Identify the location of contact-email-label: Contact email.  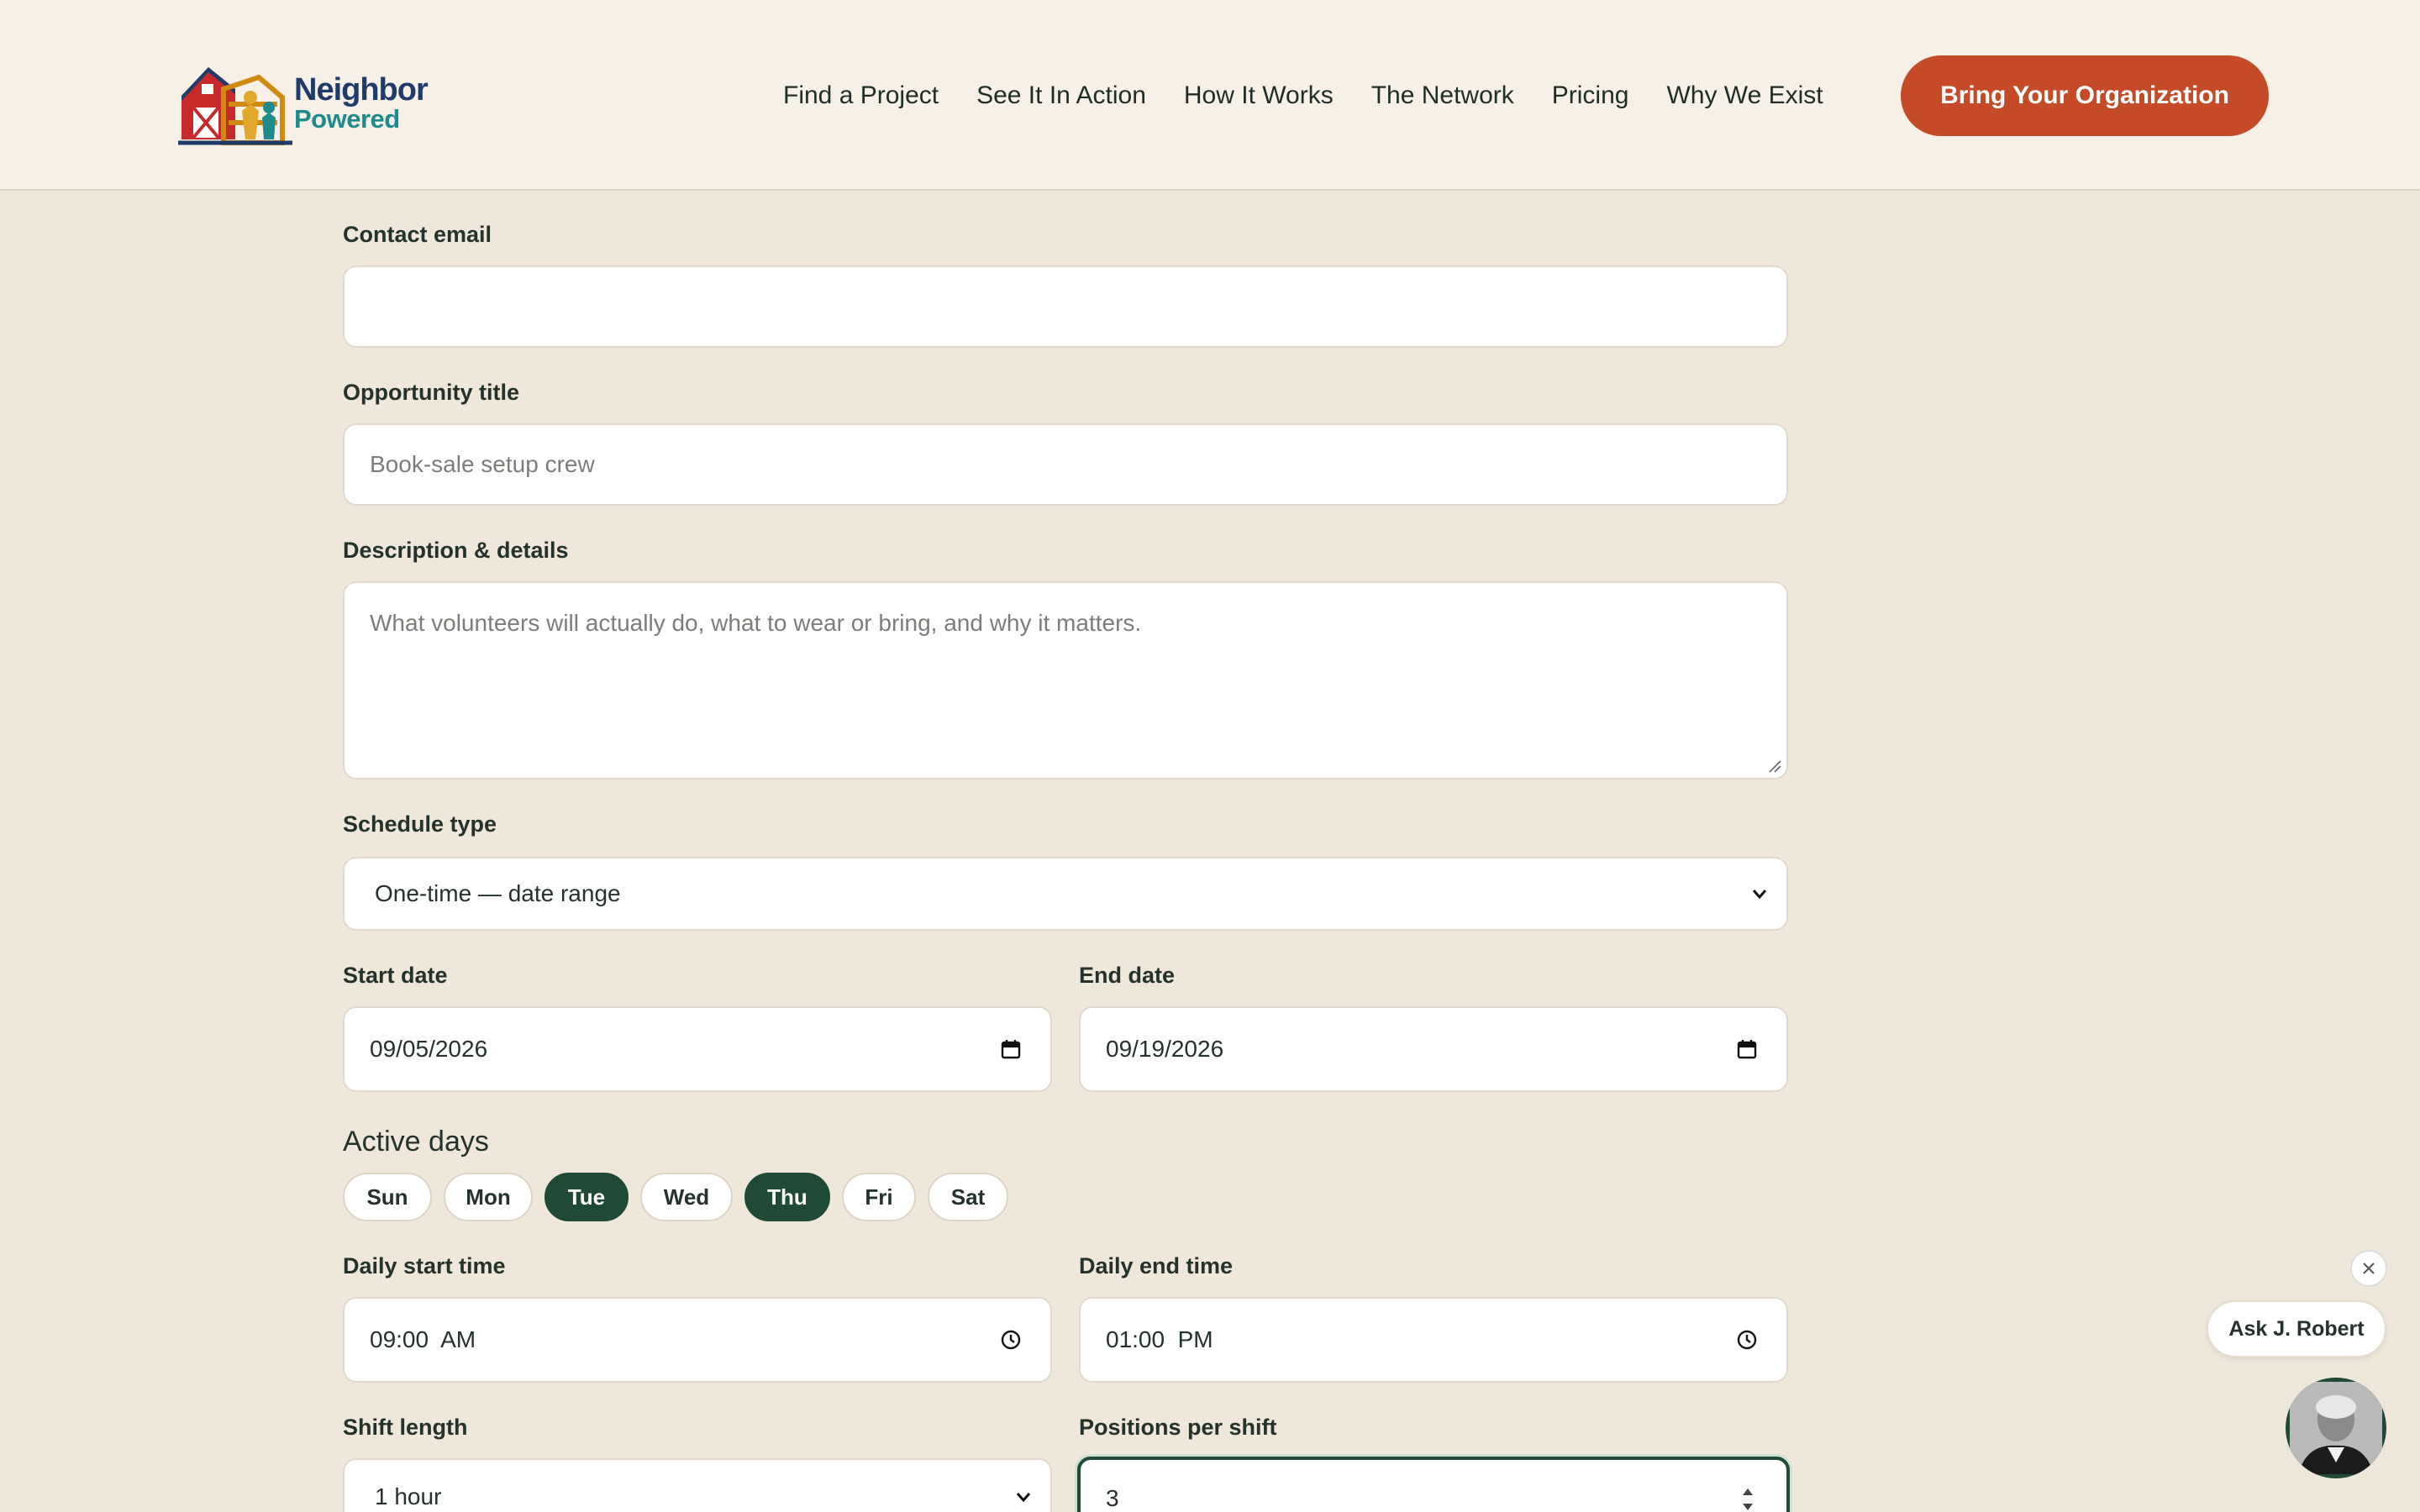
(417, 234).